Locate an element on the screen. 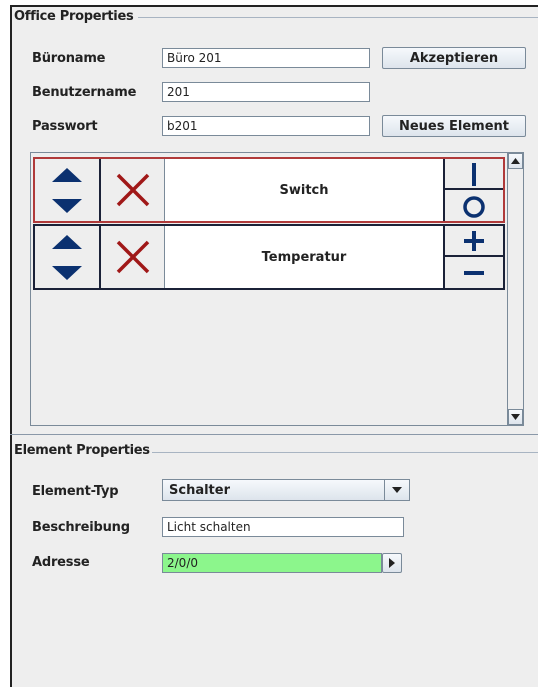  adresse-field: 2/0/0 is located at coordinates (272, 563).